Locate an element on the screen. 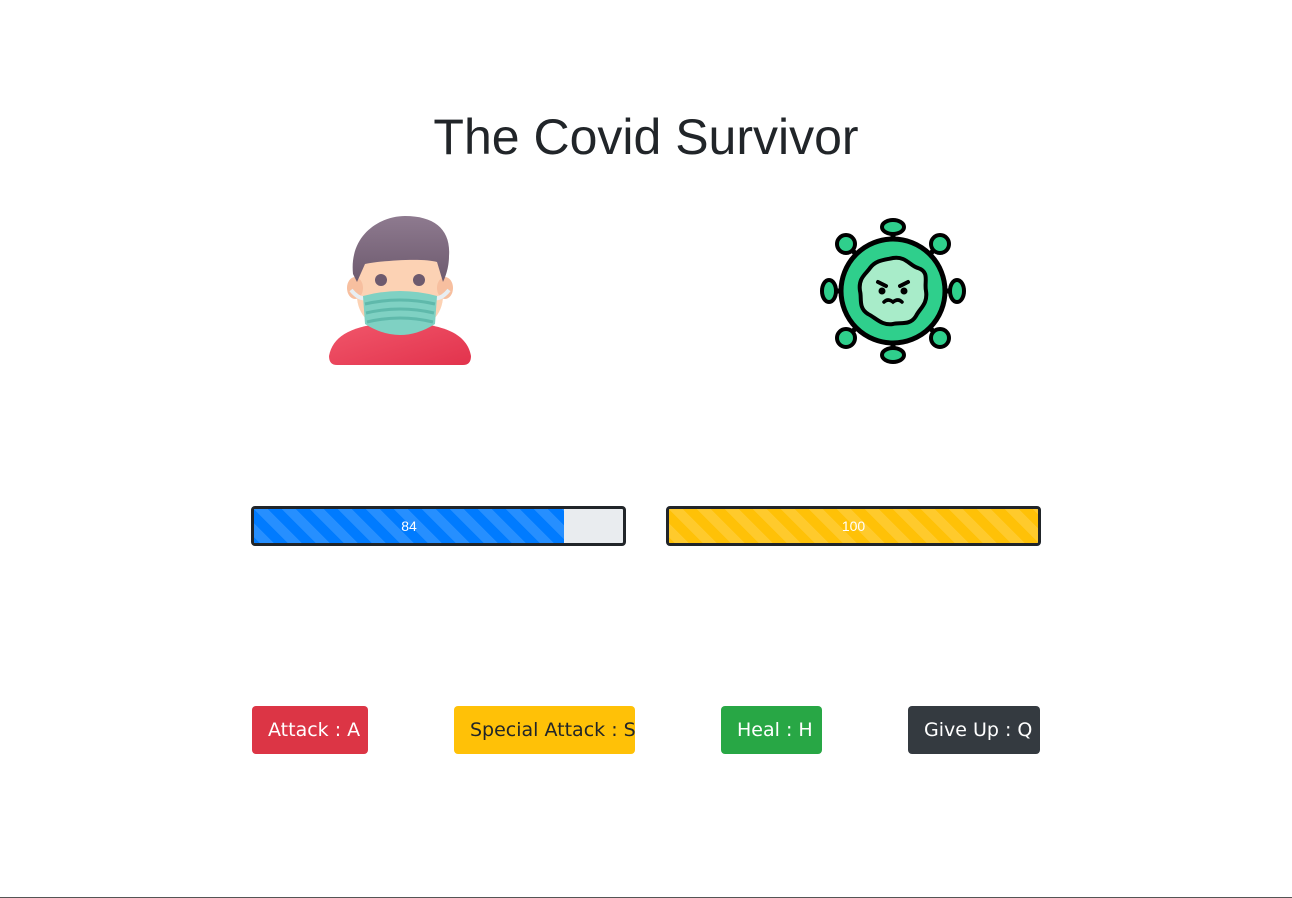 Image resolution: width=1292 pixels, height=898 pixels. page-title: The Covid Survivor is located at coordinates (646, 137).